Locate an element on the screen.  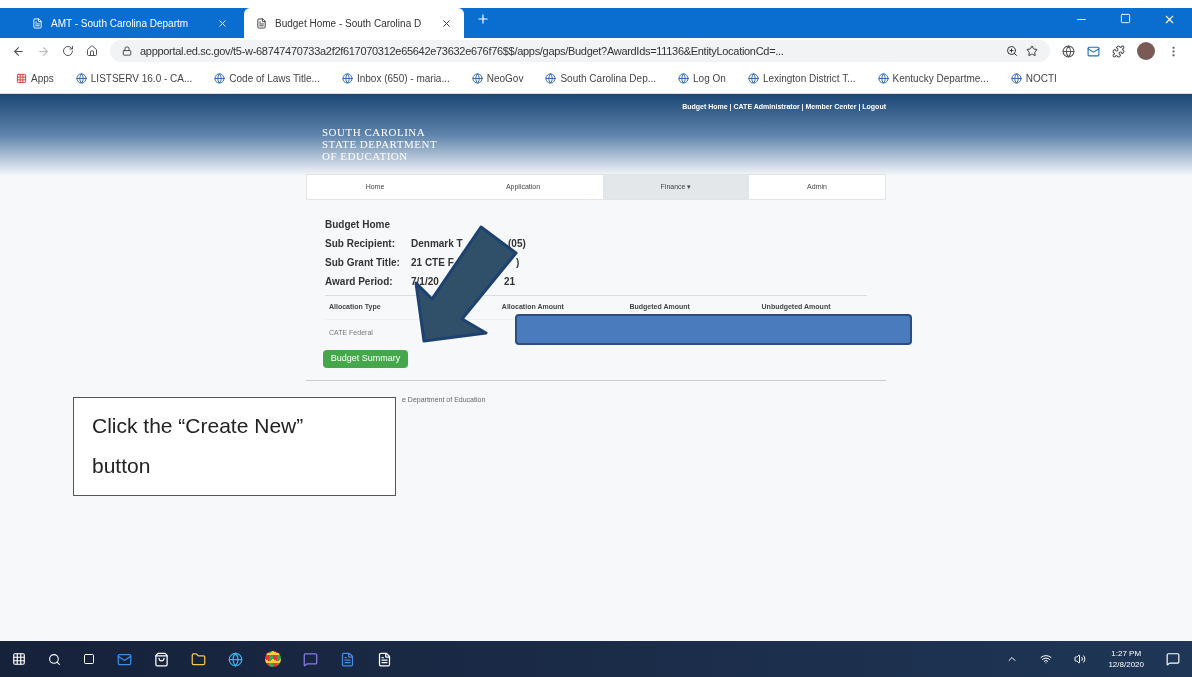
callout-text: Click the “Create New” button is located at coordinates (198, 446).